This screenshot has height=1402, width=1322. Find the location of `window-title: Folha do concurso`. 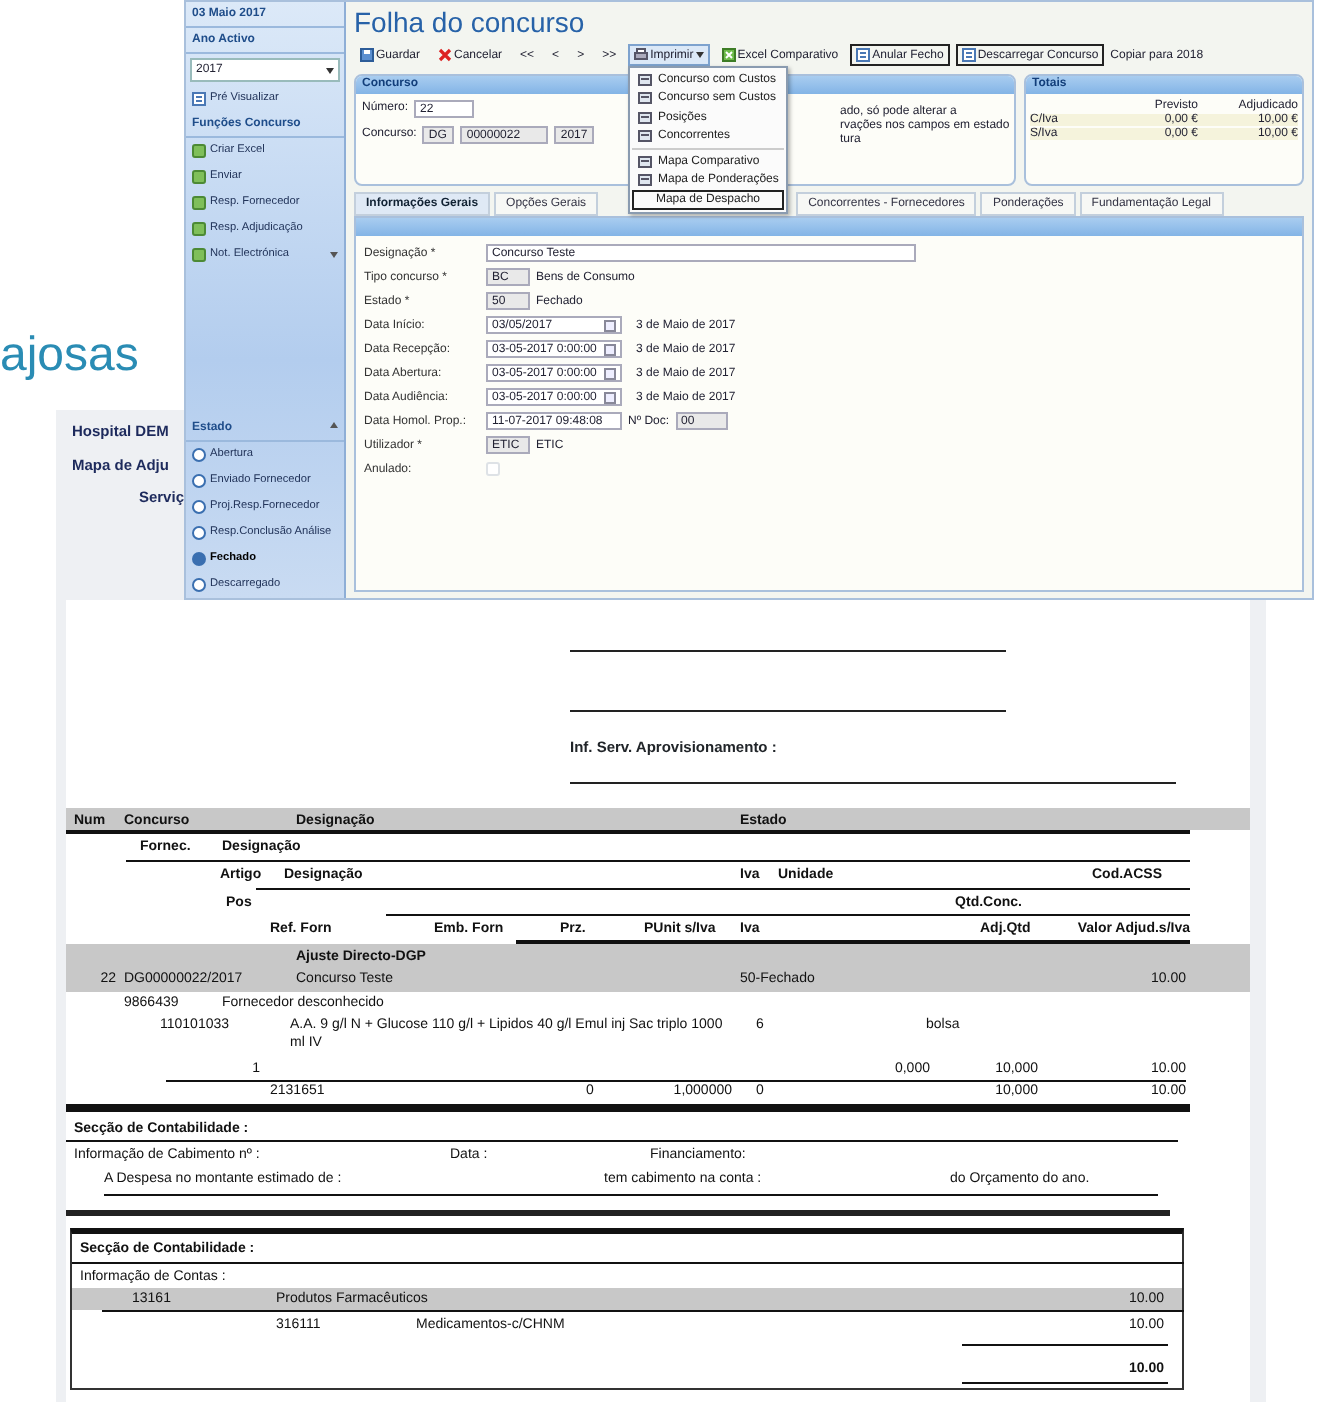

window-title: Folha do concurso is located at coordinates (470, 23).